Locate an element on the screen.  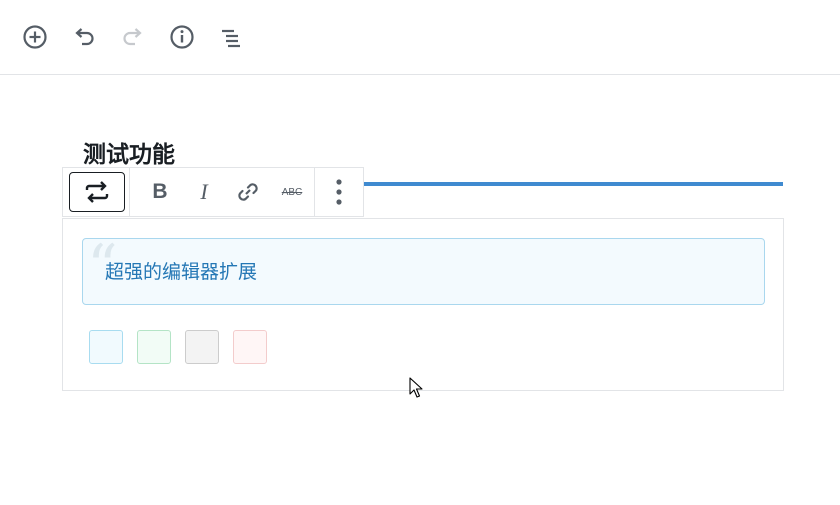
strikethrough-icon: ABC is located at coordinates (292, 192).